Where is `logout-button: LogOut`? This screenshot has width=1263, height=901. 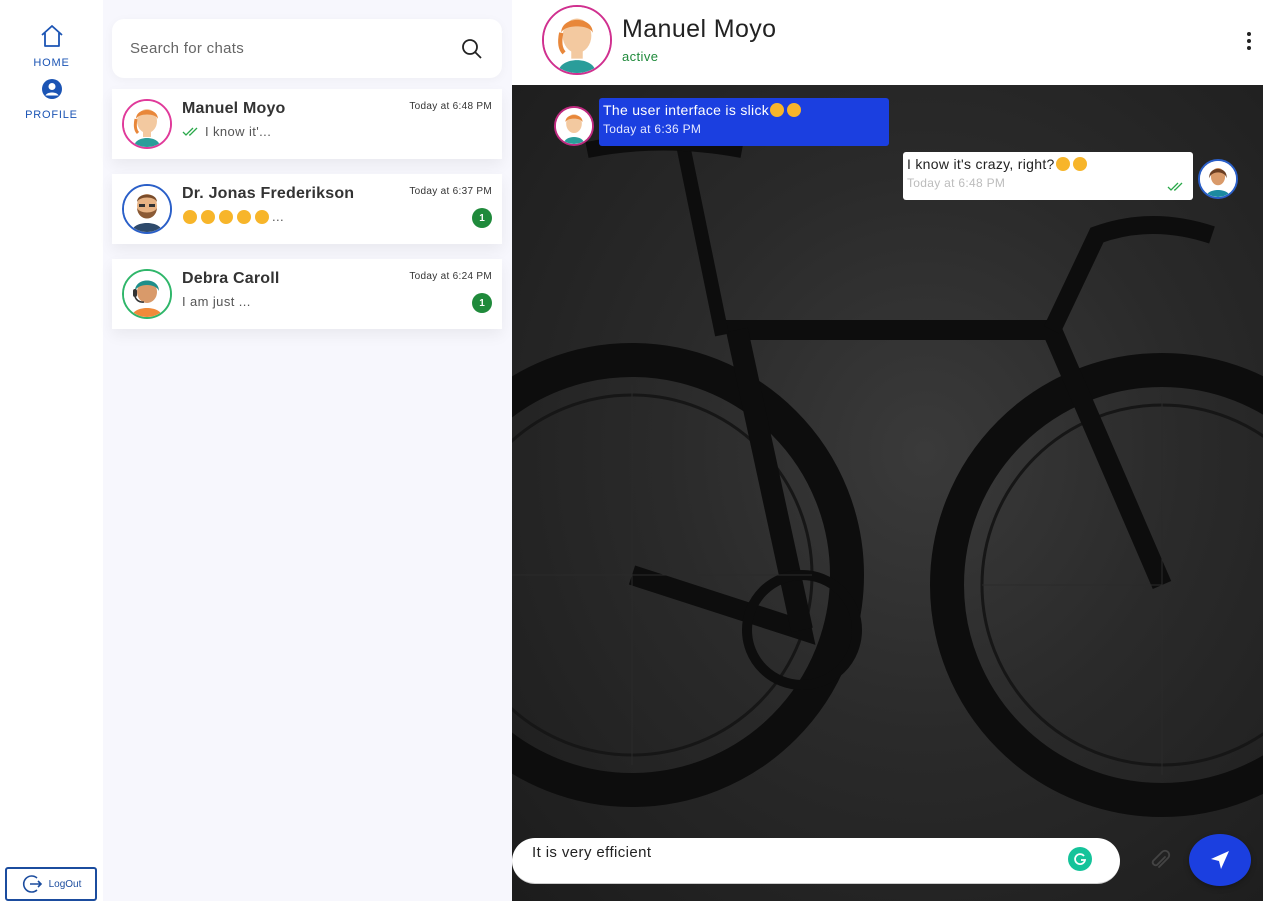
logout-button: LogOut is located at coordinates (51, 884).